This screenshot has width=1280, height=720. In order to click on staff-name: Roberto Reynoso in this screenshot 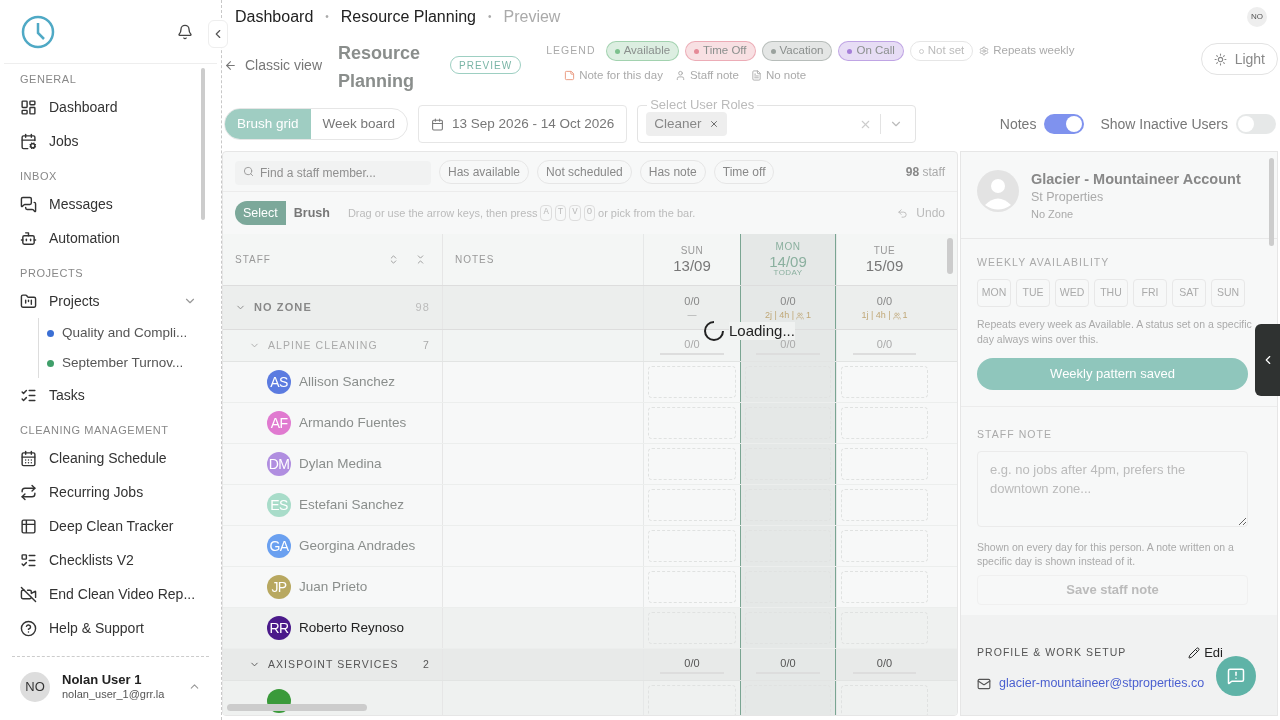, I will do `click(352, 628)`.